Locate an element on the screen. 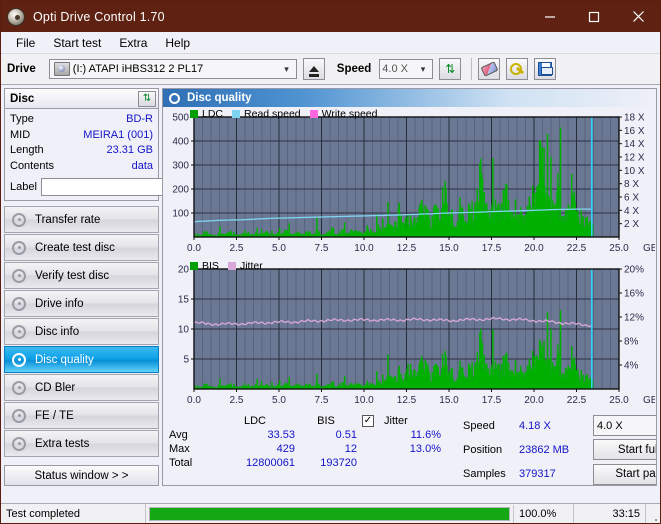  status-window-button: Status window > > is located at coordinates (81, 475).